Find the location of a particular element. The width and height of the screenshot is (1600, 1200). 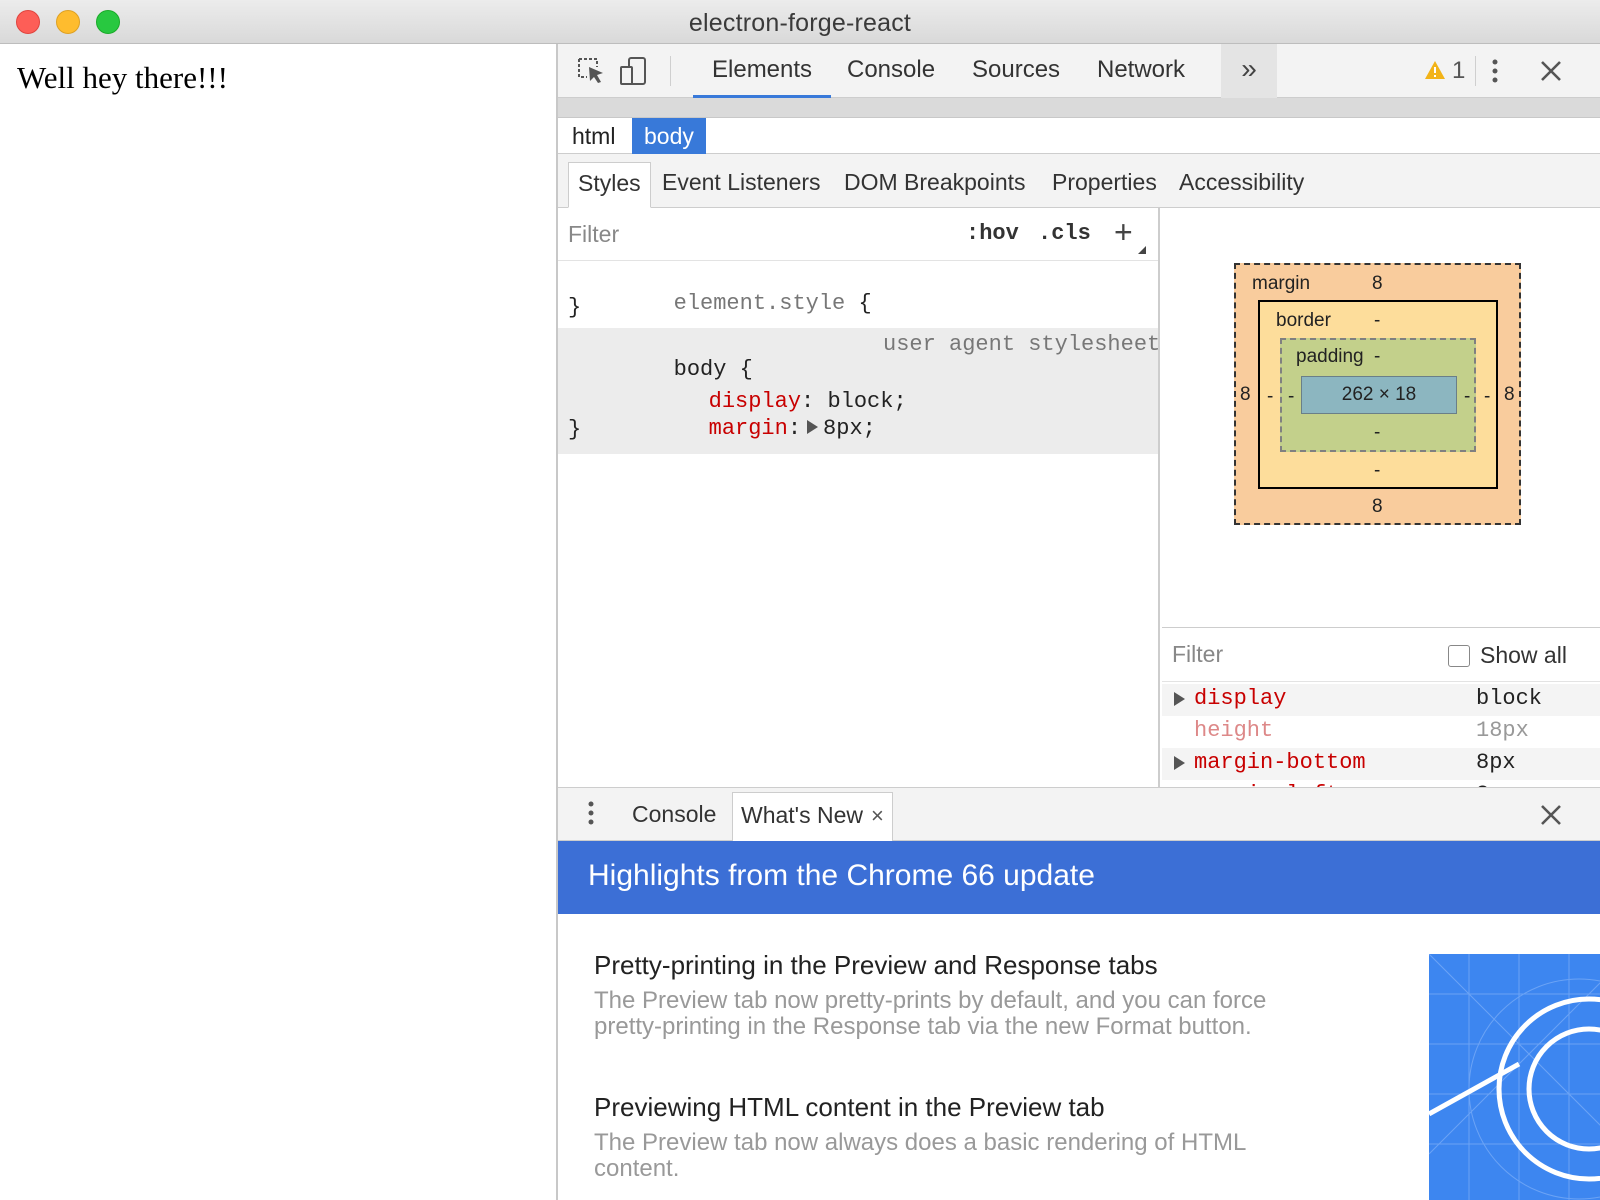

class-toggle-button: .cls is located at coordinates (1064, 233).